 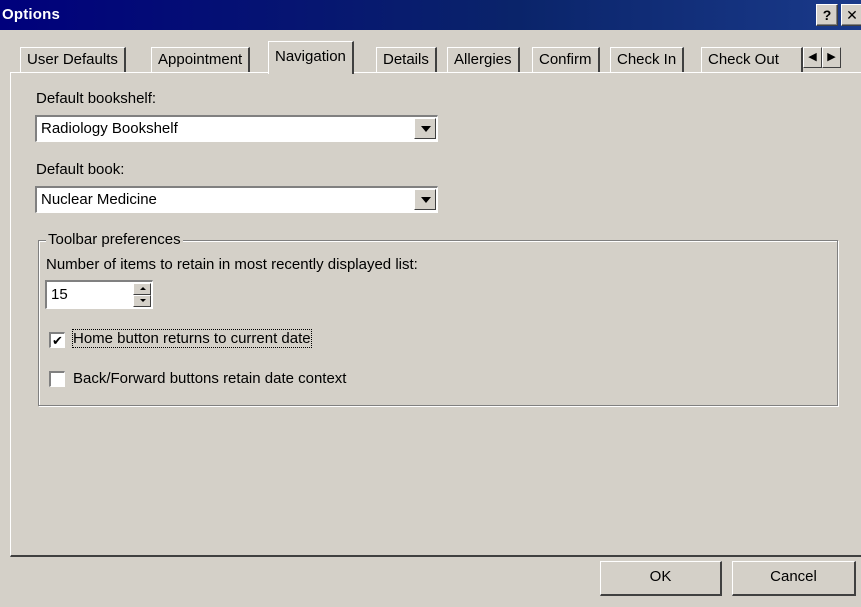 What do you see at coordinates (236, 199) in the screenshot?
I see `book-select: Nuclear Medicine` at bounding box center [236, 199].